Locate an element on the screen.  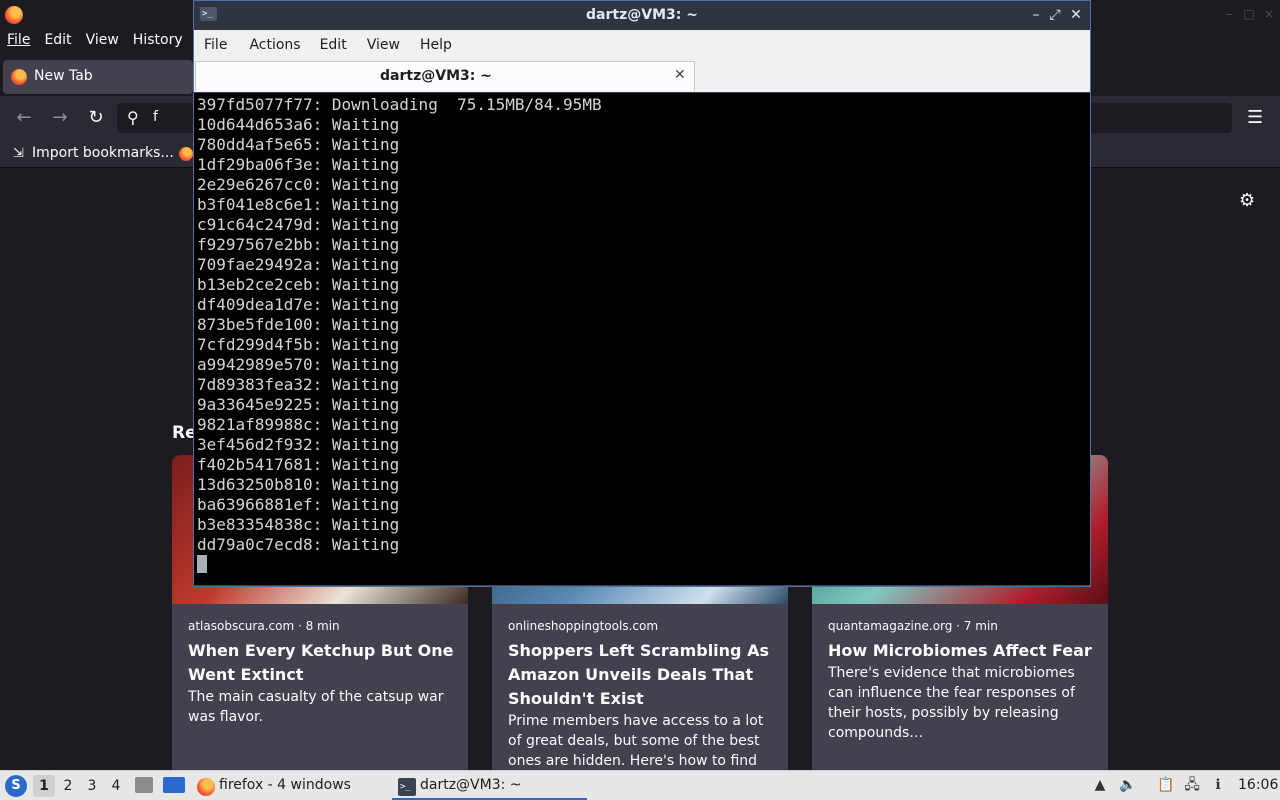
close-icon: ✕ is located at coordinates (1076, 15).